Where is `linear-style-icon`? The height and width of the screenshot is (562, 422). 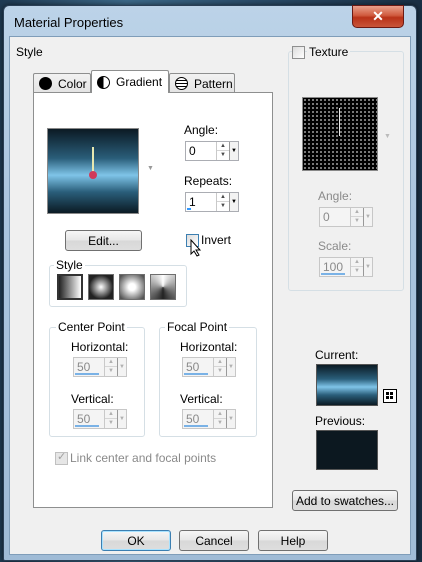 linear-style-icon is located at coordinates (70, 287).